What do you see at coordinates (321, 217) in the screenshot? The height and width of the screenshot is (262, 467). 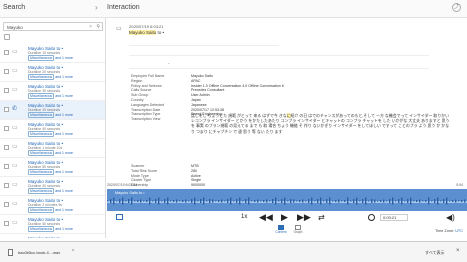 I see `loop-icon: ⇄` at bounding box center [321, 217].